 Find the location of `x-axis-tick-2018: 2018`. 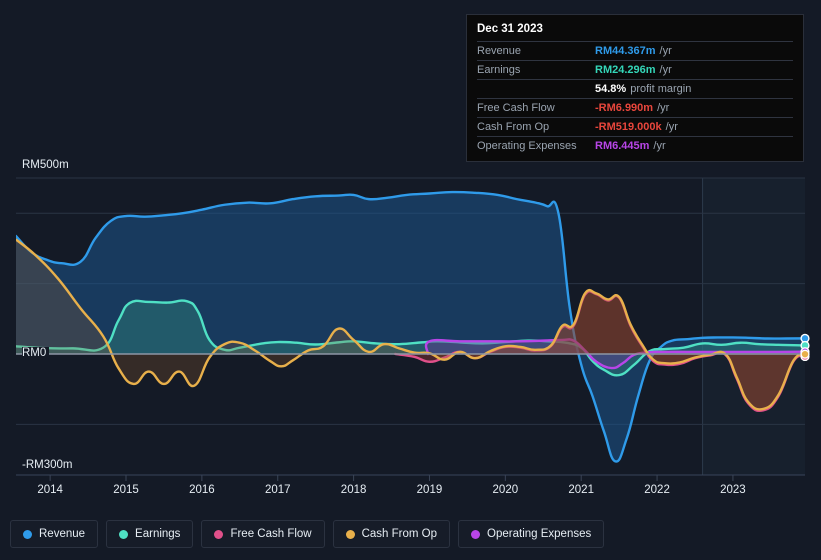

x-axis-tick-2018: 2018 is located at coordinates (353, 490).